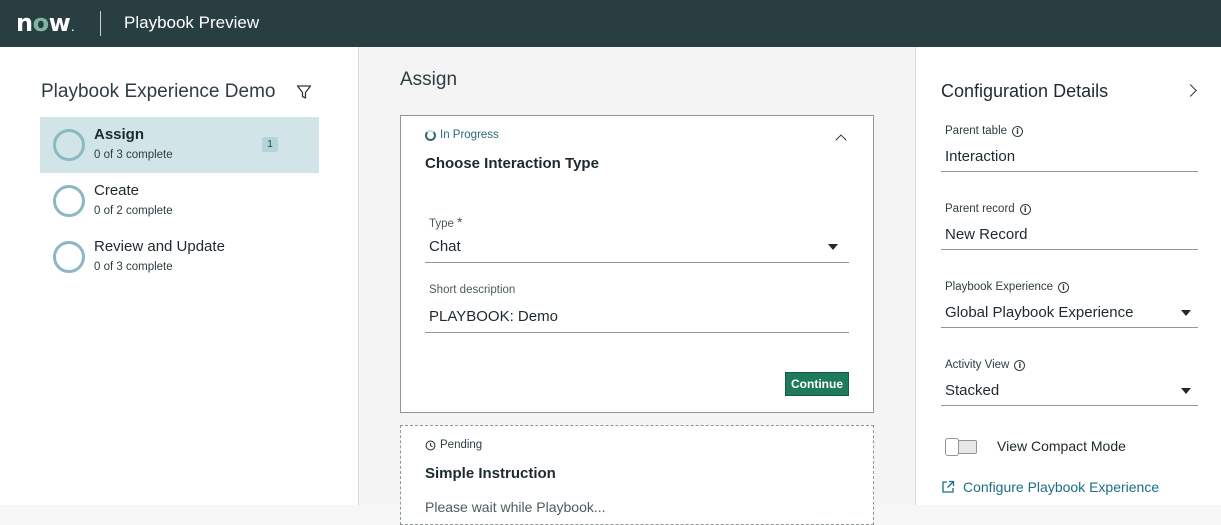 The image size is (1221, 525). What do you see at coordinates (961, 447) in the screenshot?
I see `compact-mode-toggle` at bounding box center [961, 447].